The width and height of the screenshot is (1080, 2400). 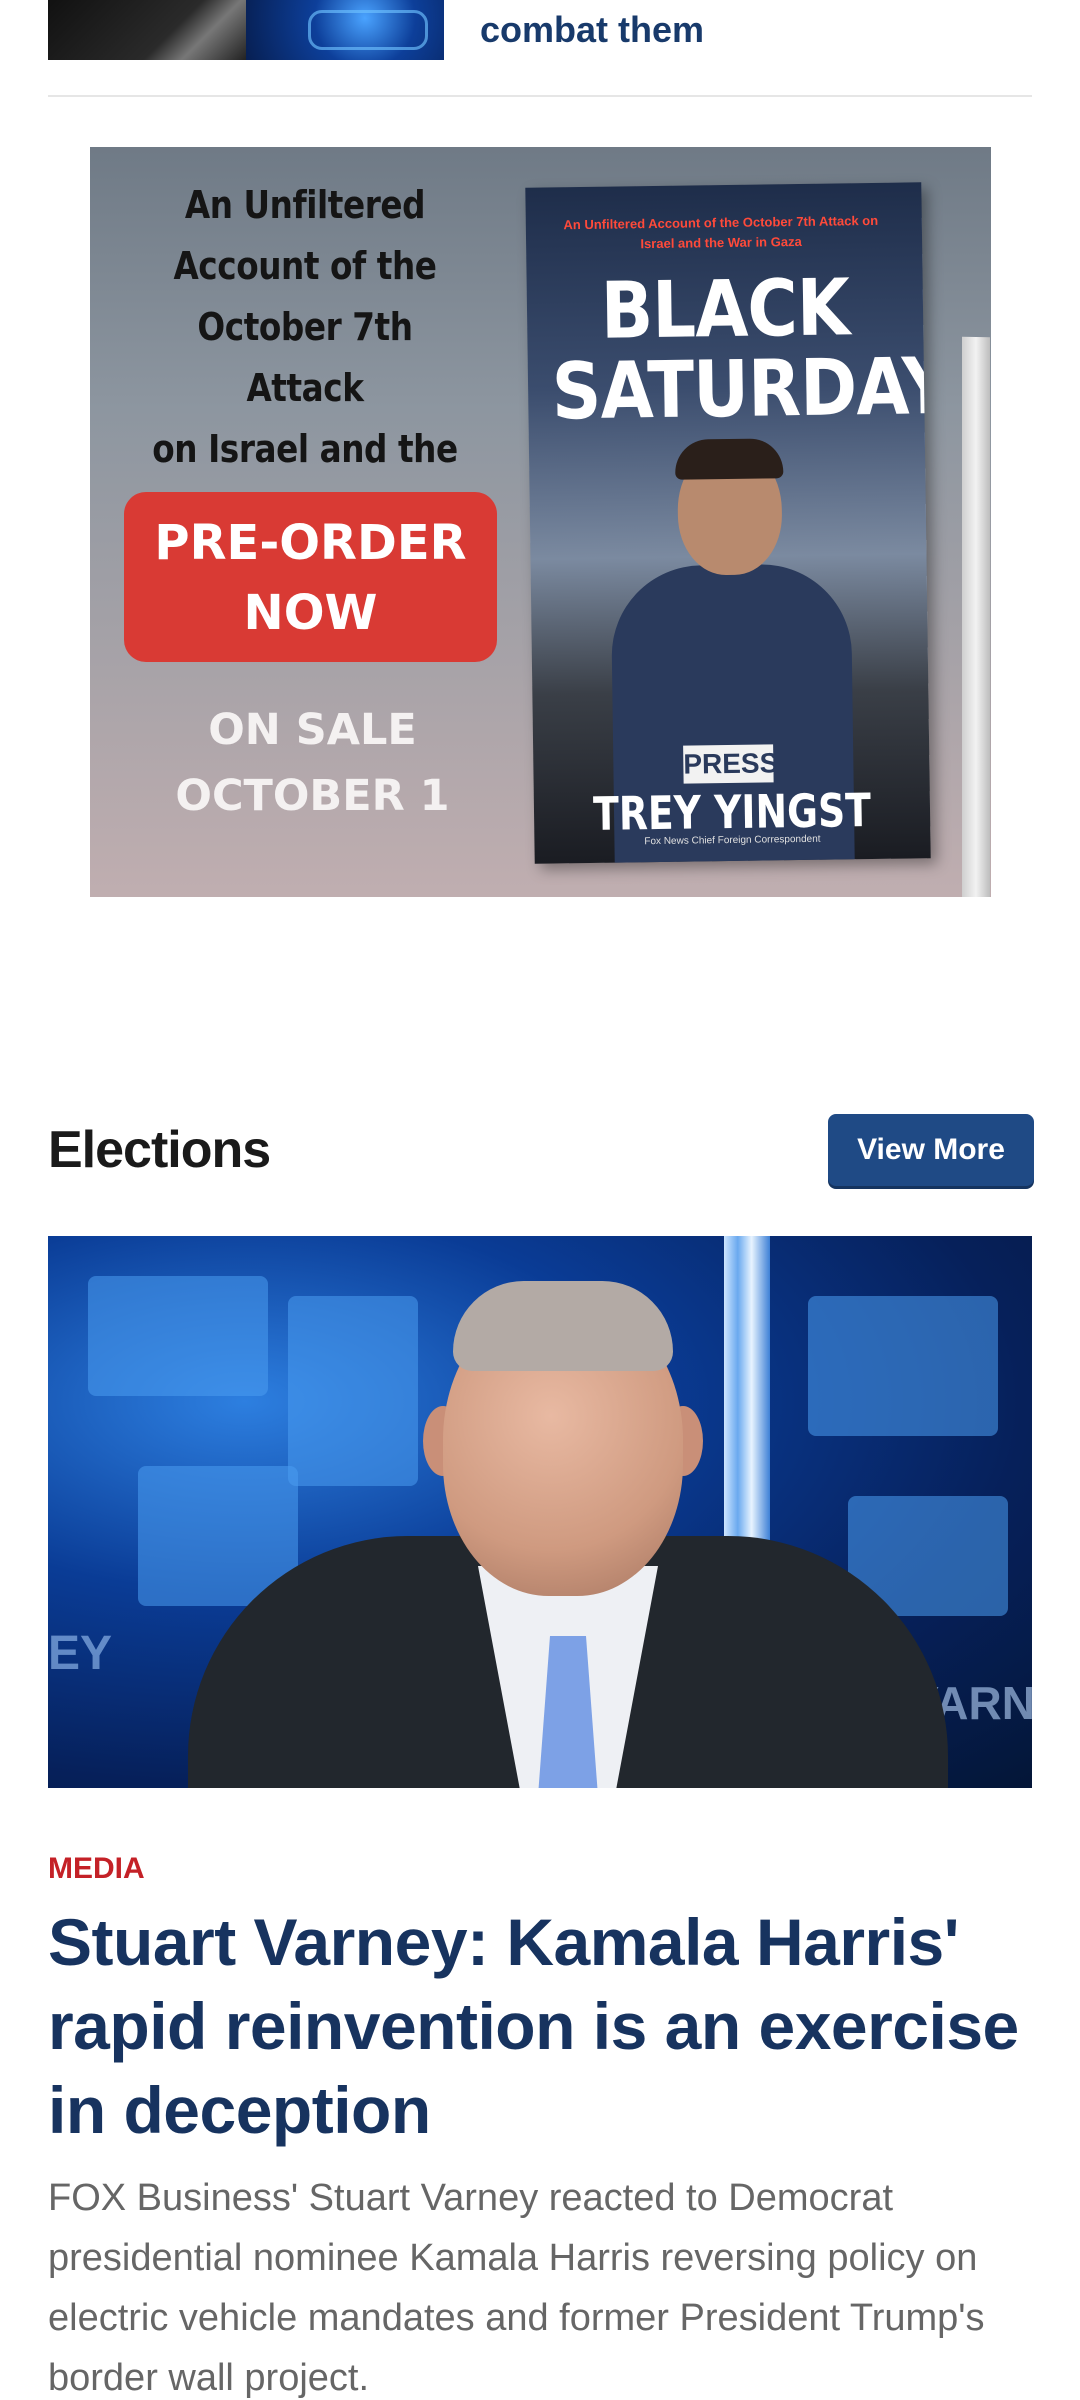 I want to click on book-title-line1: BLACK, so click(x=725, y=310).